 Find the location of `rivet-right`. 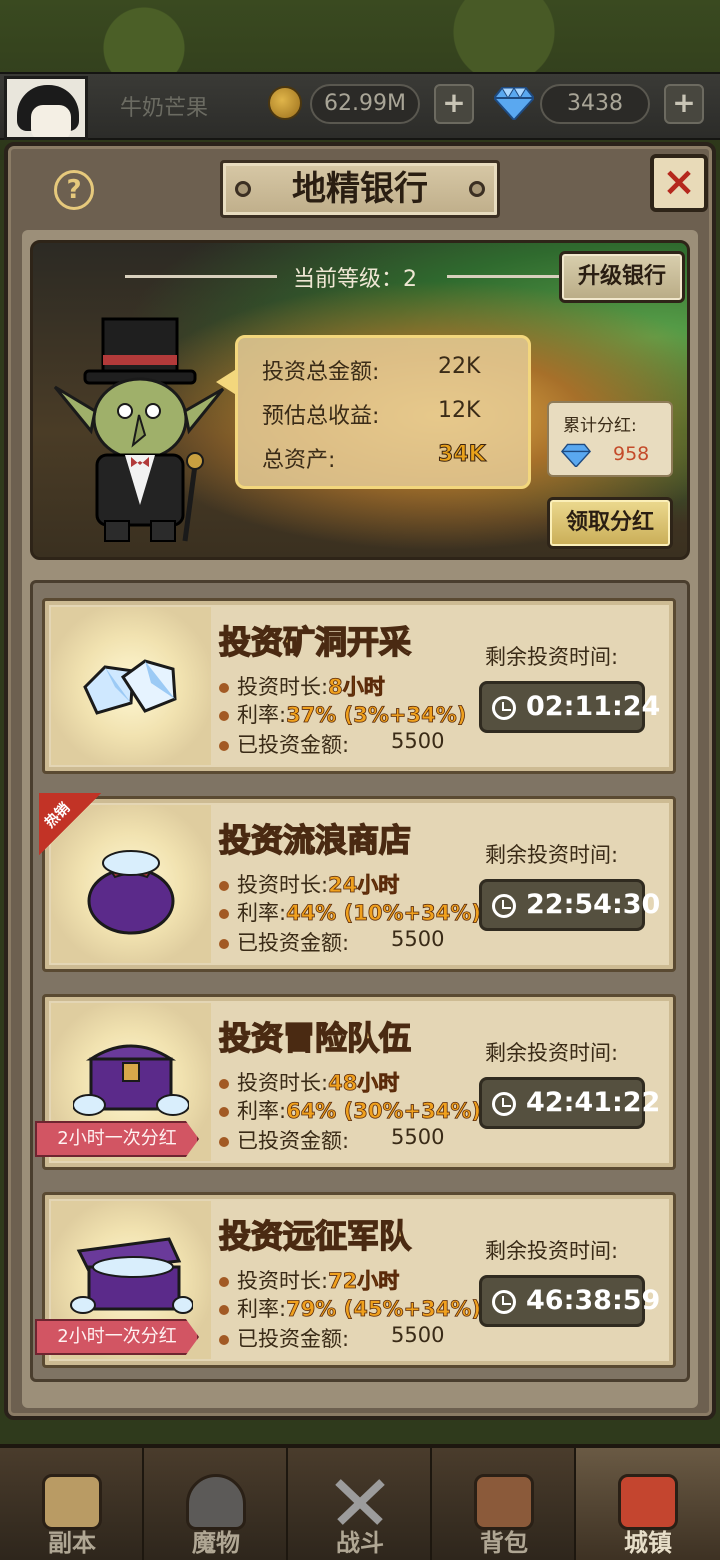

rivet-right is located at coordinates (477, 189).